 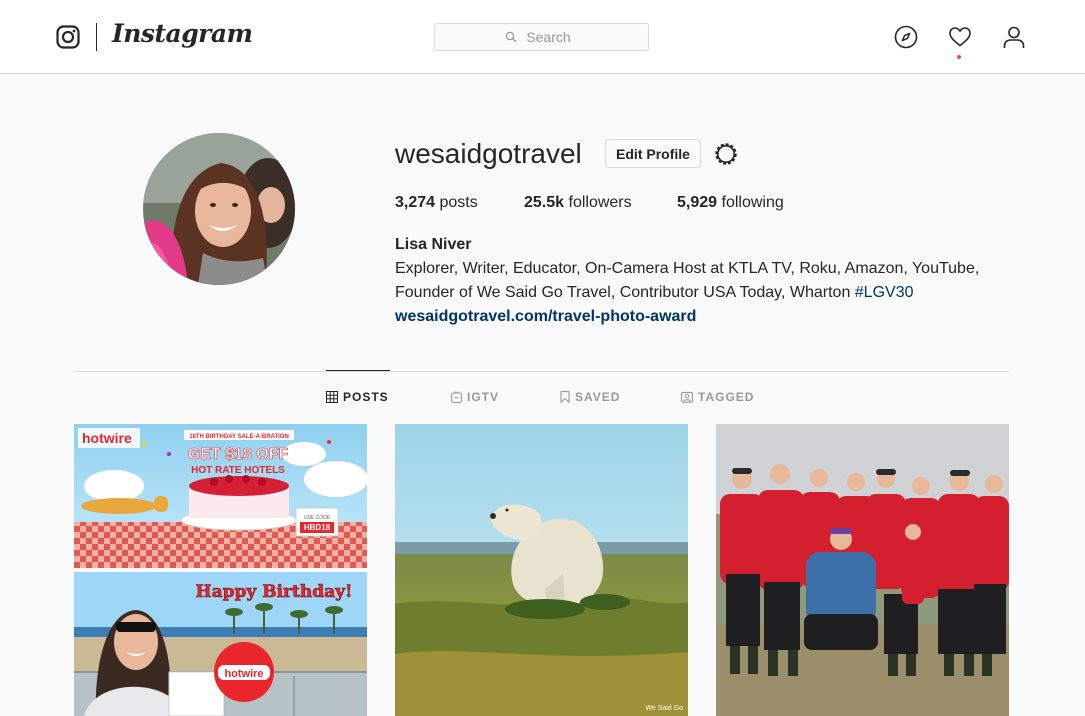 I want to click on edit-profile-button: Edit Profile, so click(x=653, y=153).